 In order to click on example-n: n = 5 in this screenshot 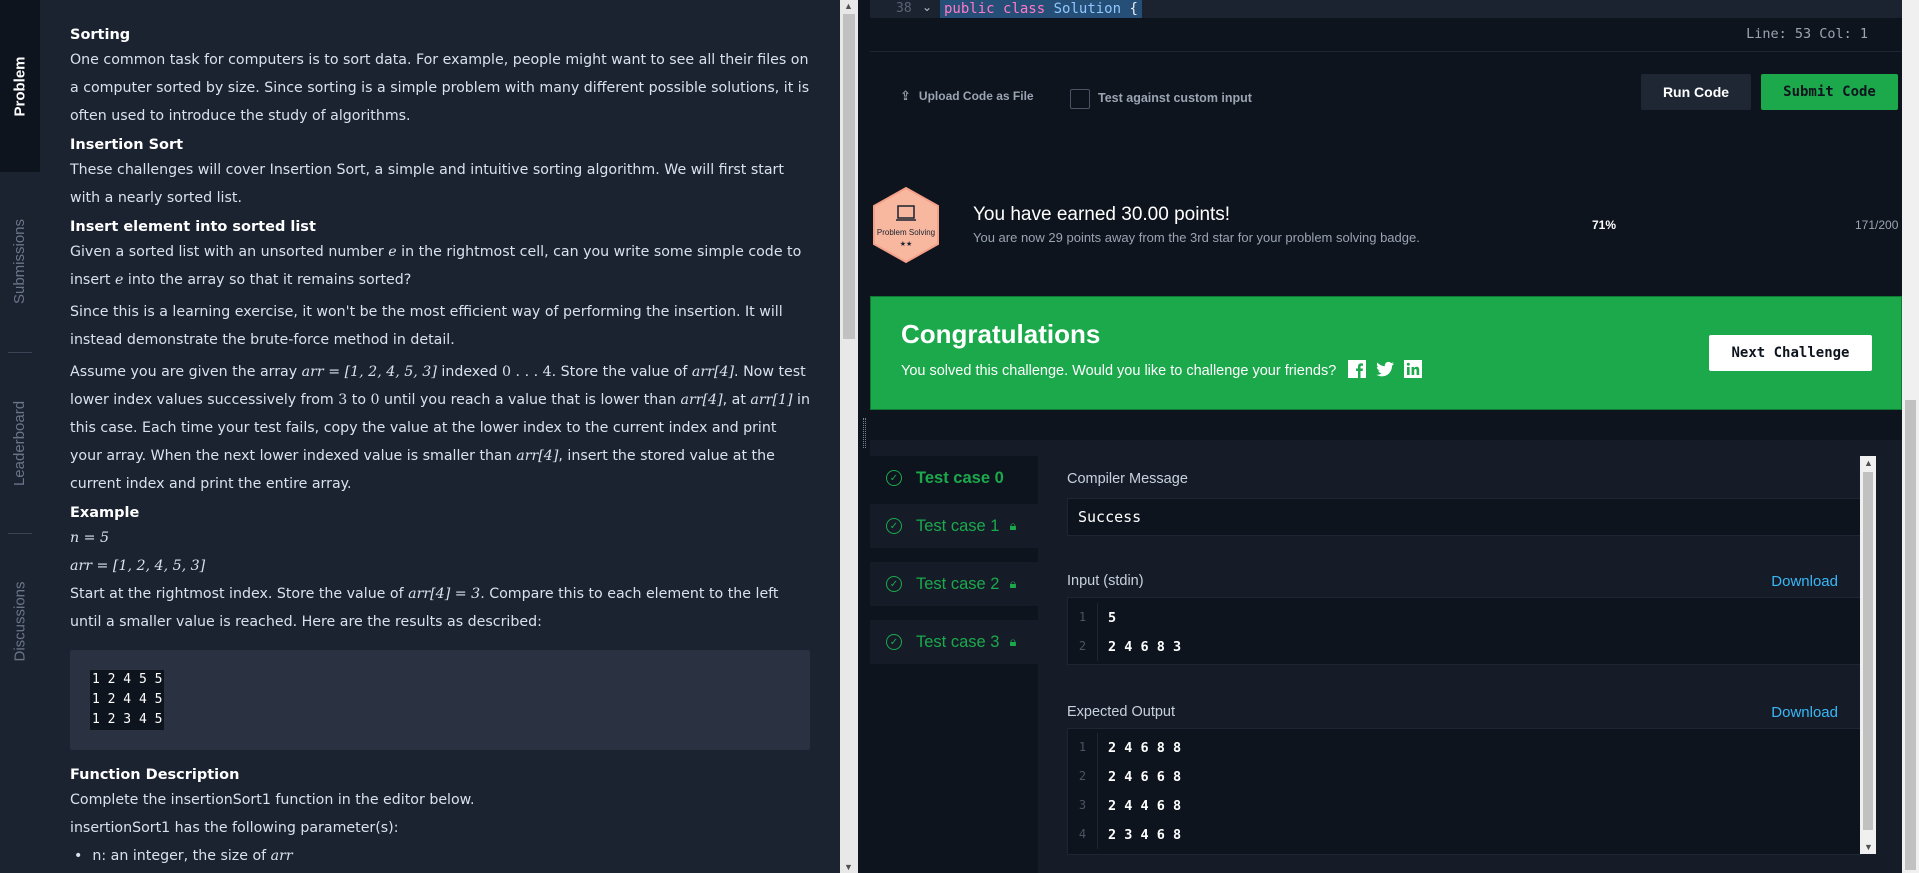, I will do `click(90, 538)`.